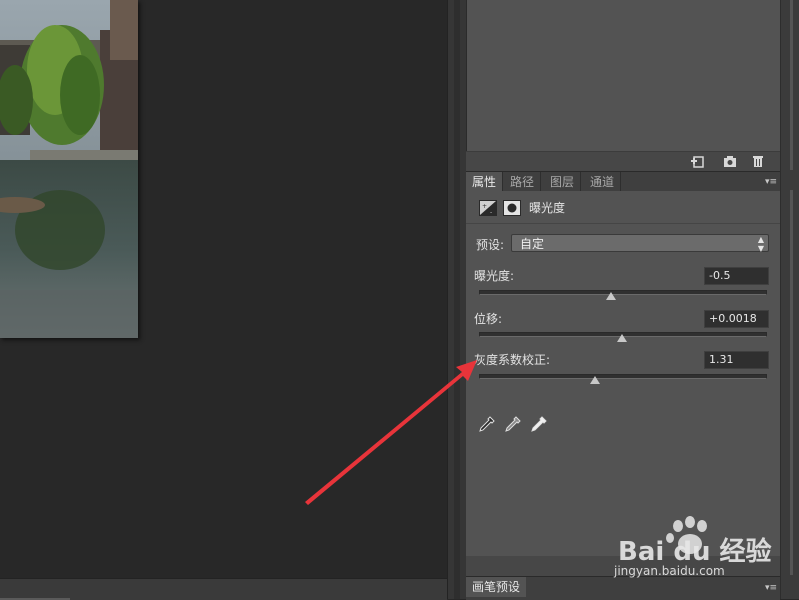 The image size is (799, 600). I want to click on photo-image, so click(69, 169).